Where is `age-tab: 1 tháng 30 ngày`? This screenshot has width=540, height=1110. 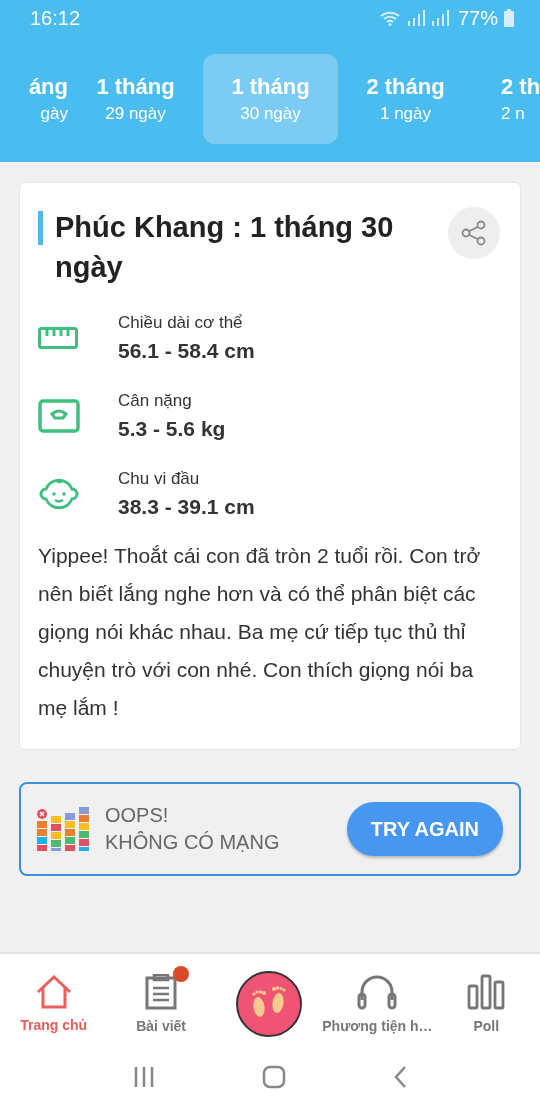 age-tab: 1 tháng 30 ngày is located at coordinates (270, 99).